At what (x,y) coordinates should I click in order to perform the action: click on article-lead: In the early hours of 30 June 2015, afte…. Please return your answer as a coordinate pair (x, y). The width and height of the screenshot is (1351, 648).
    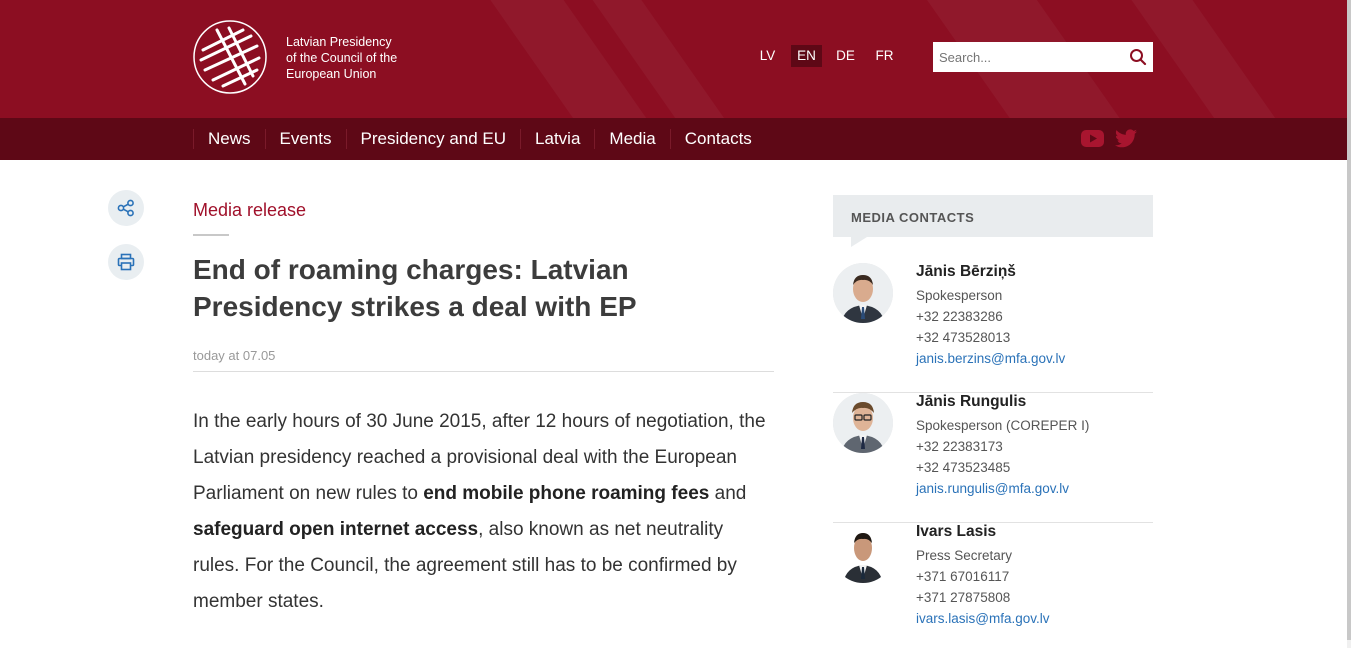
    Looking at the image, I should click on (483, 512).